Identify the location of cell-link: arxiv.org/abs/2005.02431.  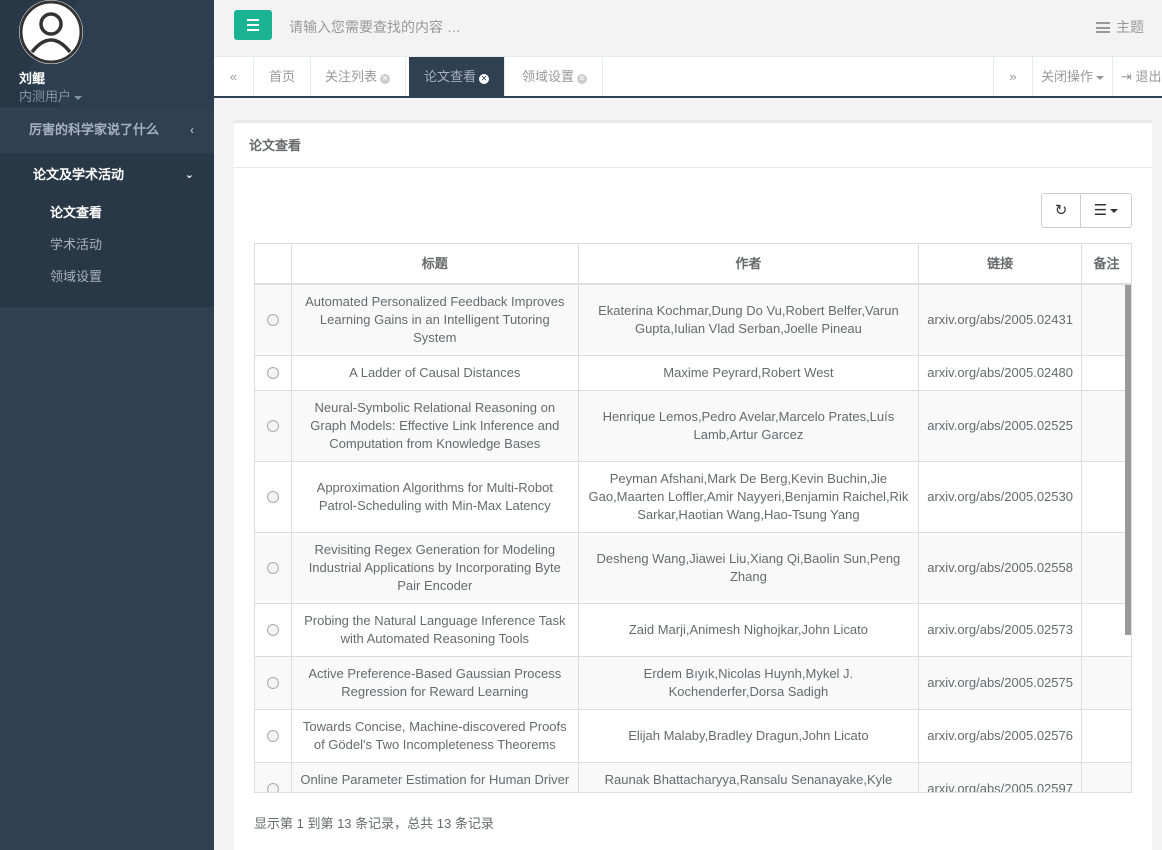
(1001, 320).